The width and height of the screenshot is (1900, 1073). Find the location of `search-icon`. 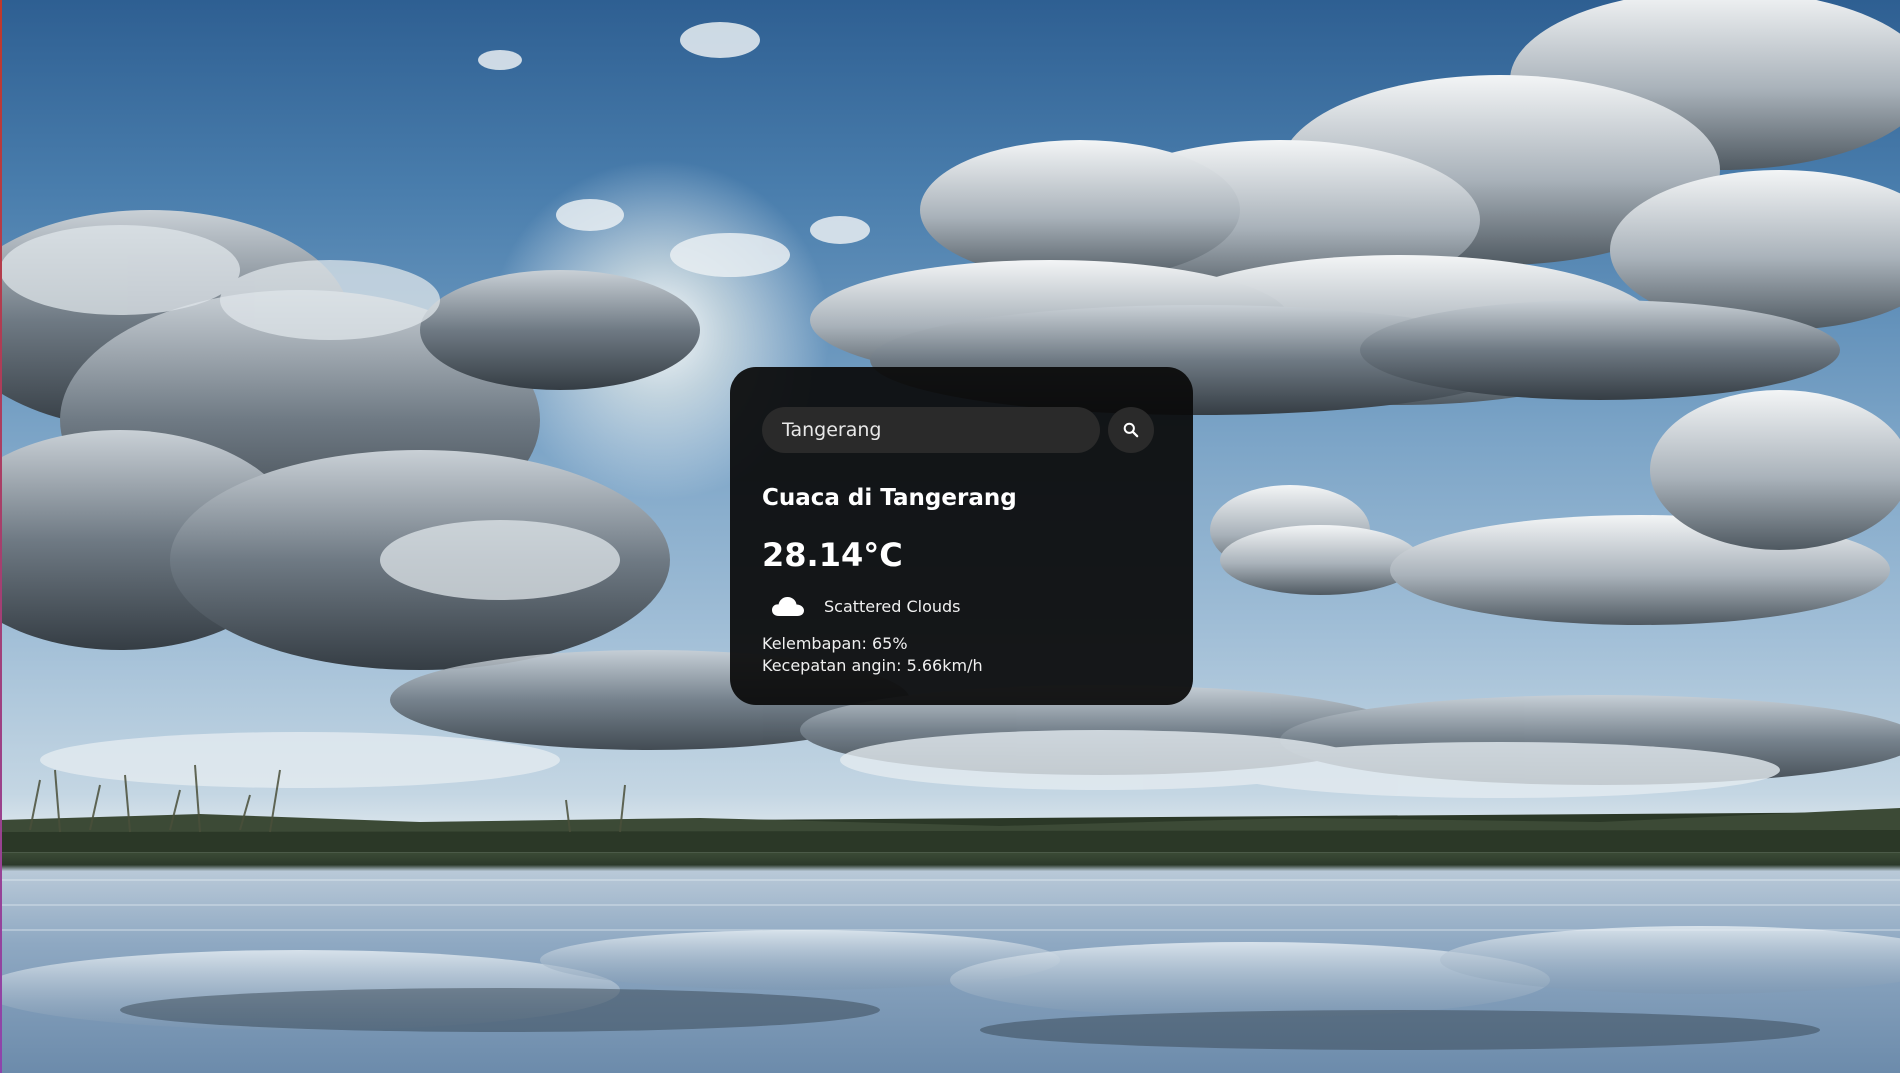

search-icon is located at coordinates (1131, 430).